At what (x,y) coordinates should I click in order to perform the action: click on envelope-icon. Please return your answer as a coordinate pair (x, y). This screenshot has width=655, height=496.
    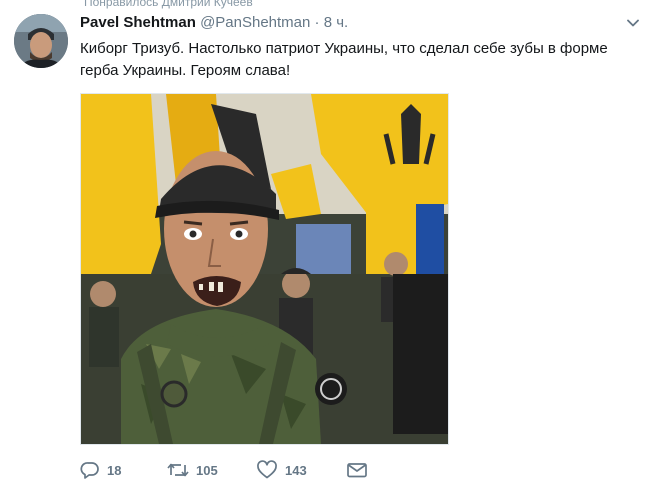
    Looking at the image, I should click on (357, 470).